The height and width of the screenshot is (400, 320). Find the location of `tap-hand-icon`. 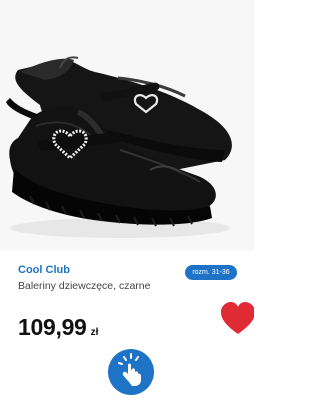

tap-hand-icon is located at coordinates (131, 372).